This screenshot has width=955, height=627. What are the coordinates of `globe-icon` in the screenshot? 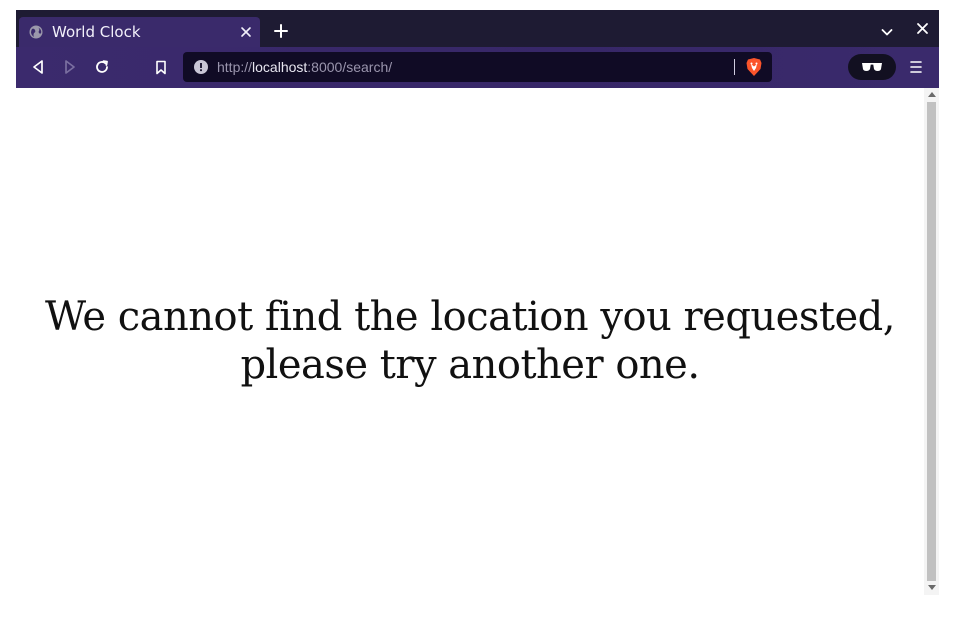 It's located at (36, 32).